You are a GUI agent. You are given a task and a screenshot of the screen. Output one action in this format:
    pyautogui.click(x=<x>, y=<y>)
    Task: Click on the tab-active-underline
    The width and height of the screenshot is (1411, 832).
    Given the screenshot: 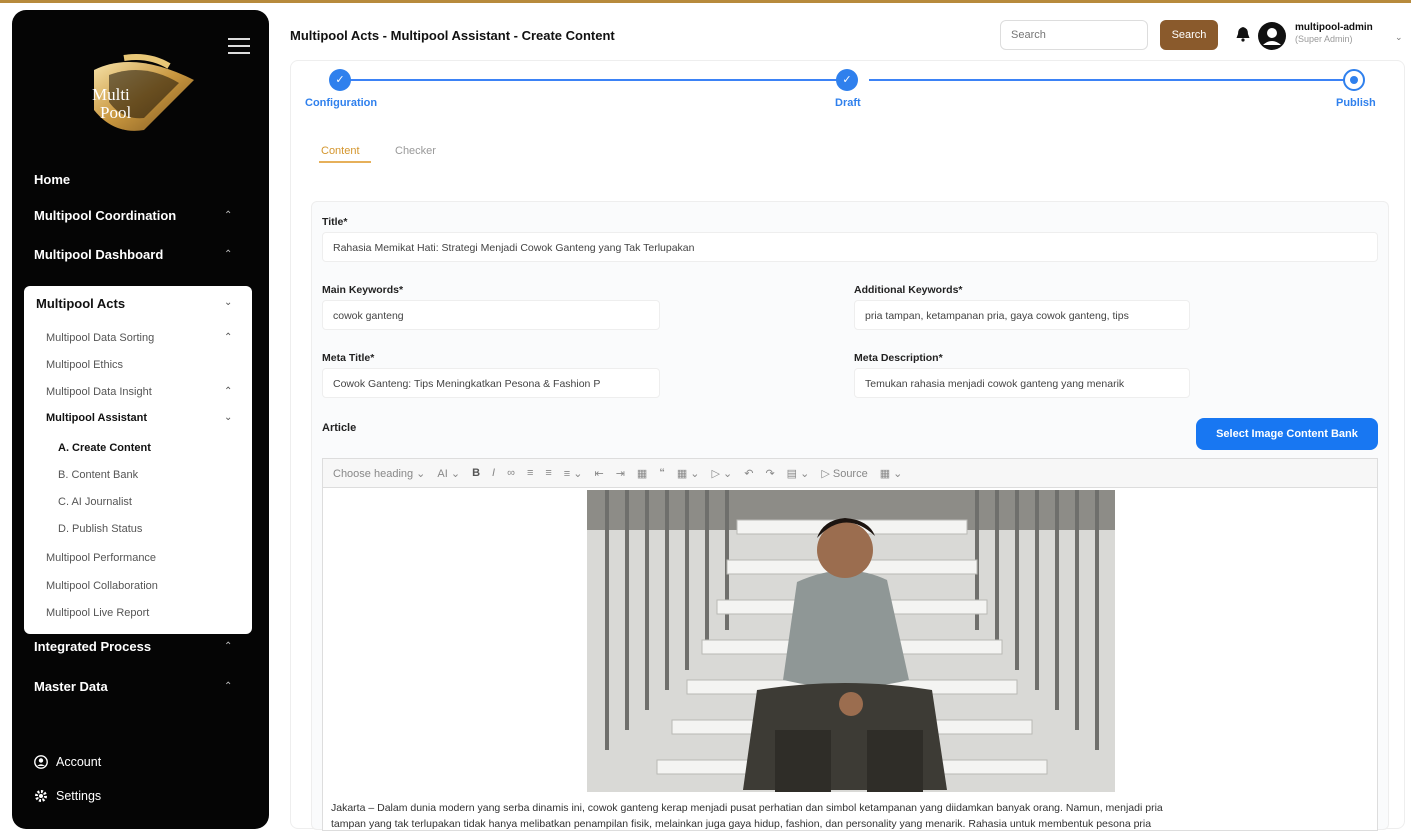 What is the action you would take?
    pyautogui.click(x=345, y=162)
    